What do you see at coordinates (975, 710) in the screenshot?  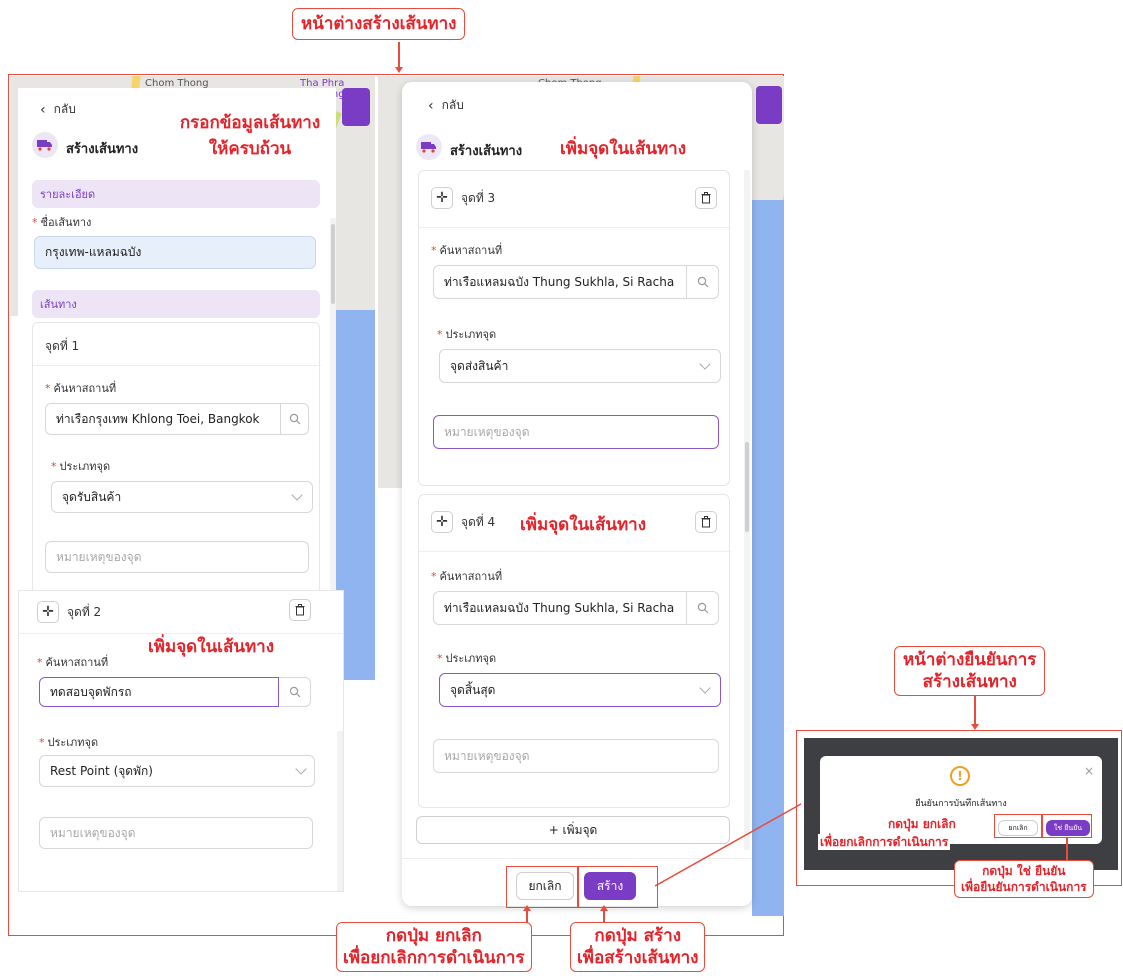 I see `connector-confirm` at bounding box center [975, 710].